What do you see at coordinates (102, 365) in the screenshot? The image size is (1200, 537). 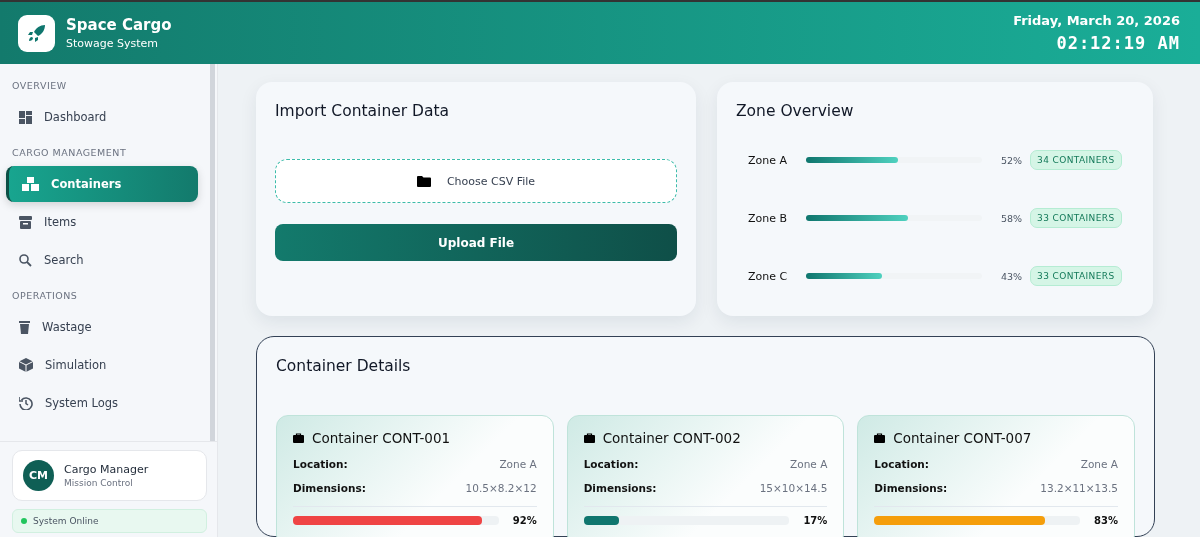 I see `nav-item: Simulation` at bounding box center [102, 365].